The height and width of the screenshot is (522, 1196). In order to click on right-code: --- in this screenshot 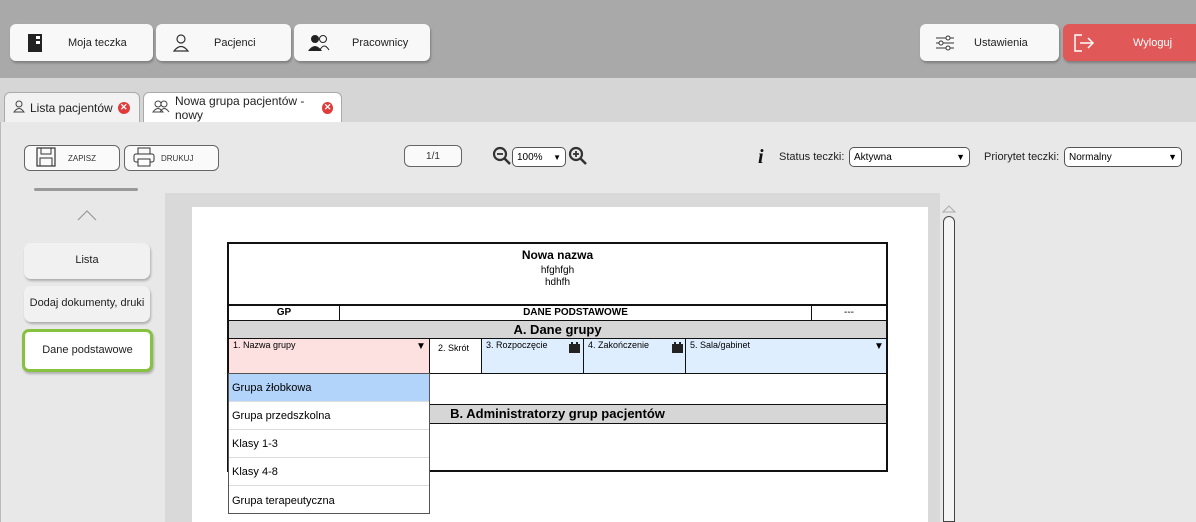, I will do `click(849, 312)`.